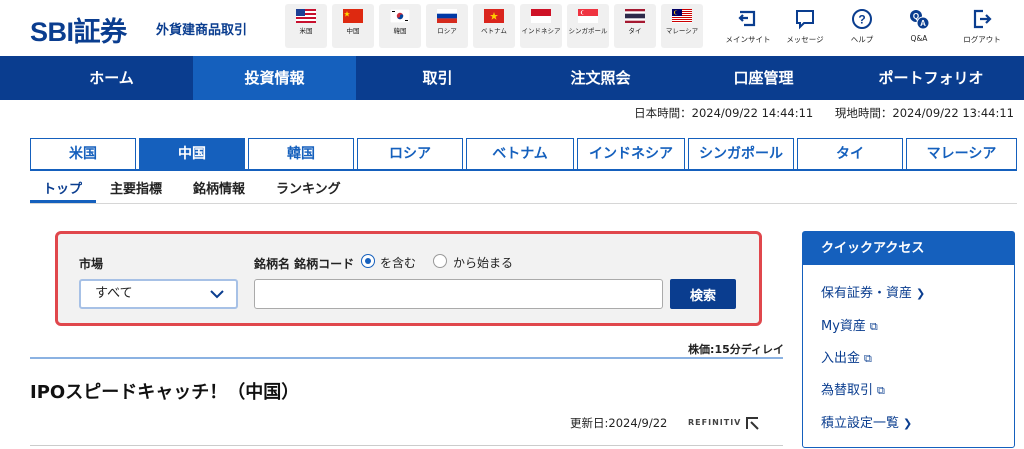 Image resolution: width=1024 pixels, height=449 pixels. I want to click on help-button: ? ヘルプ, so click(862, 26).